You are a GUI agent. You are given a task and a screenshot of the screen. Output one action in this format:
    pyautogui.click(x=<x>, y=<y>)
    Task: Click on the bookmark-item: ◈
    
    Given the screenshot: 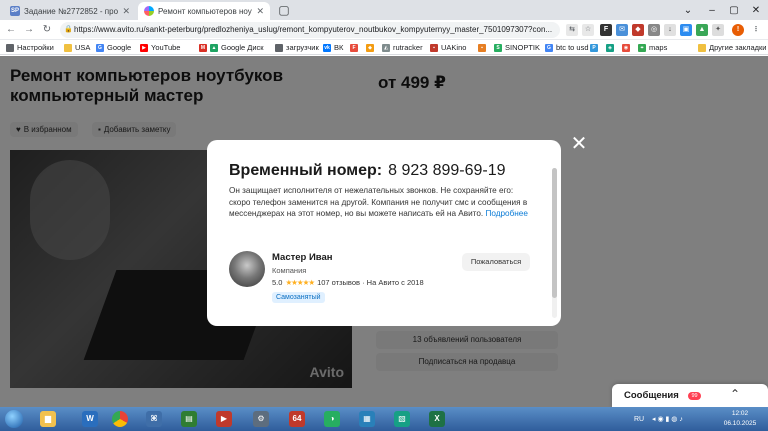 What is the action you would take?
    pyautogui.click(x=611, y=47)
    